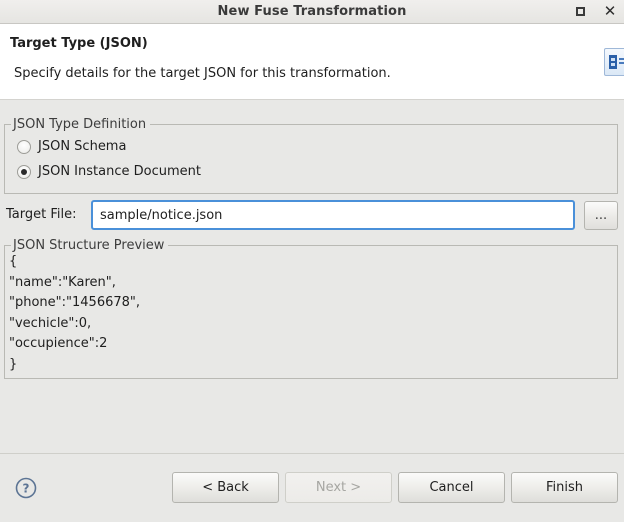 The height and width of the screenshot is (522, 624). Describe the element at coordinates (41, 214) in the screenshot. I see `target-file-label: Target File:` at that location.